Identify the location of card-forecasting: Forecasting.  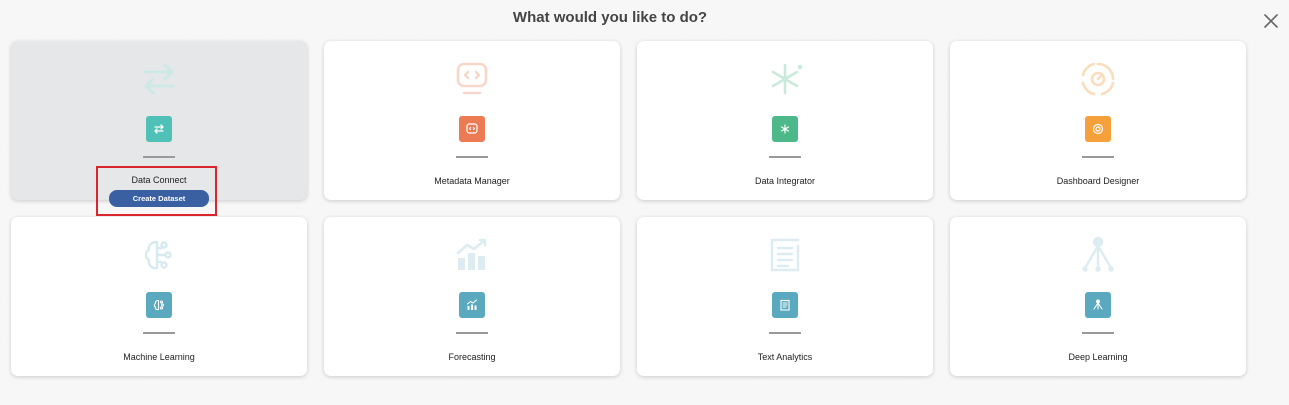
(472, 296).